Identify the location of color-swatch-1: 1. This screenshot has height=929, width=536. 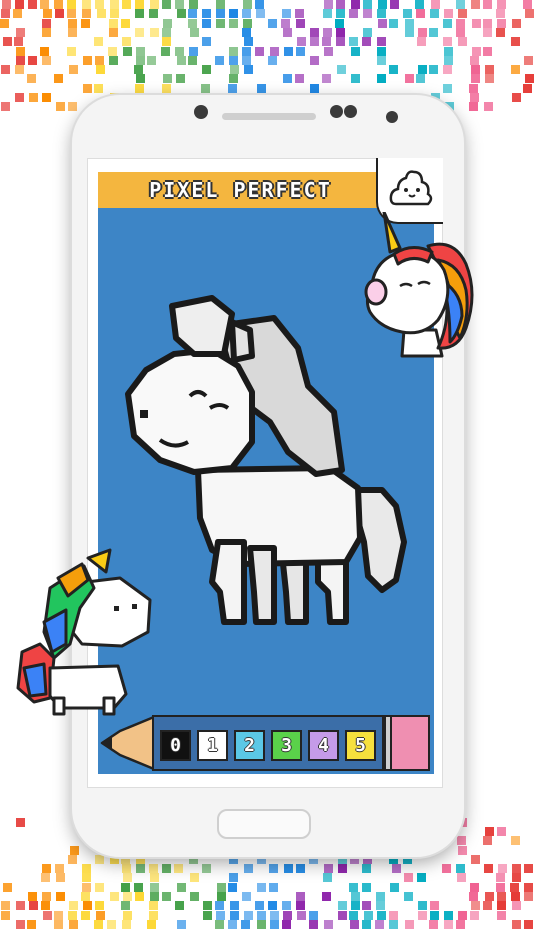
(212, 745).